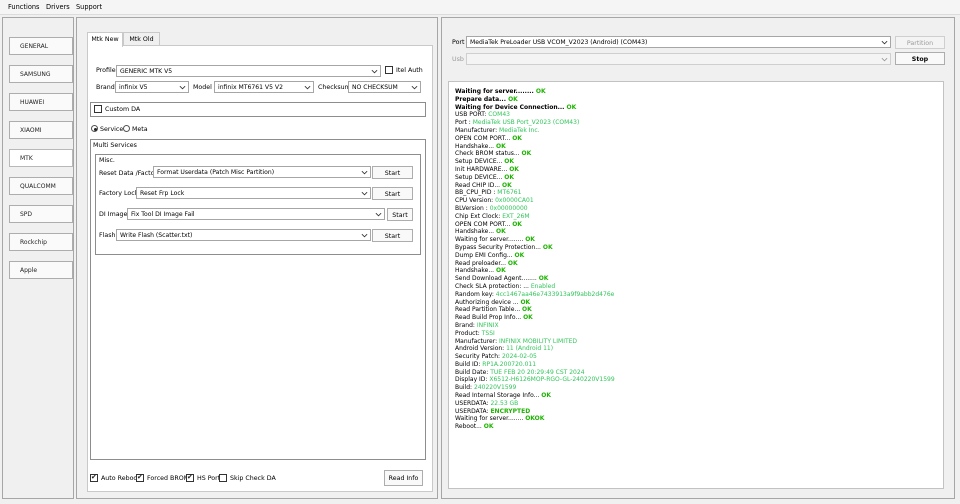  What do you see at coordinates (509, 193) in the screenshot?
I see `log-value: MT6761` at bounding box center [509, 193].